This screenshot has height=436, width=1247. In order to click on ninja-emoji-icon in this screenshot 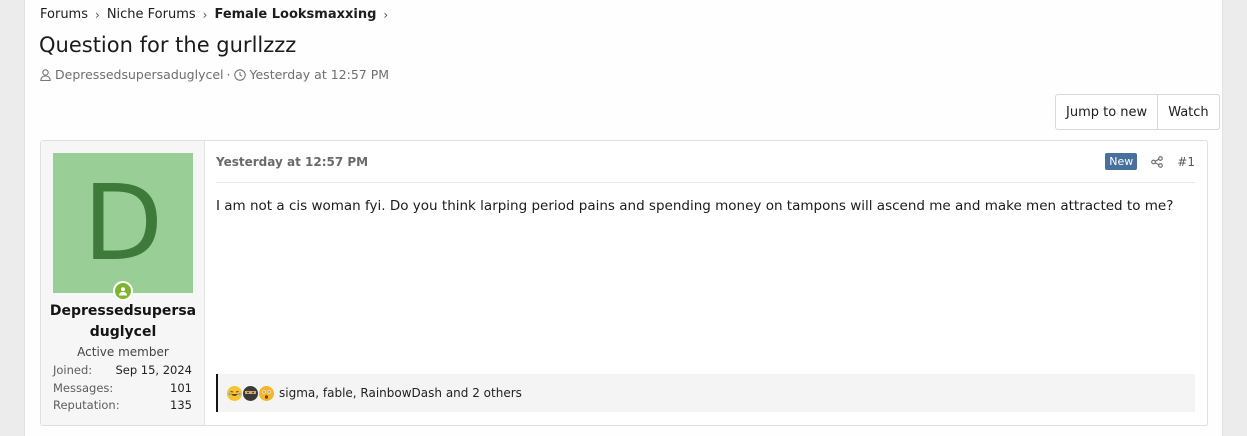, I will do `click(250, 393)`.